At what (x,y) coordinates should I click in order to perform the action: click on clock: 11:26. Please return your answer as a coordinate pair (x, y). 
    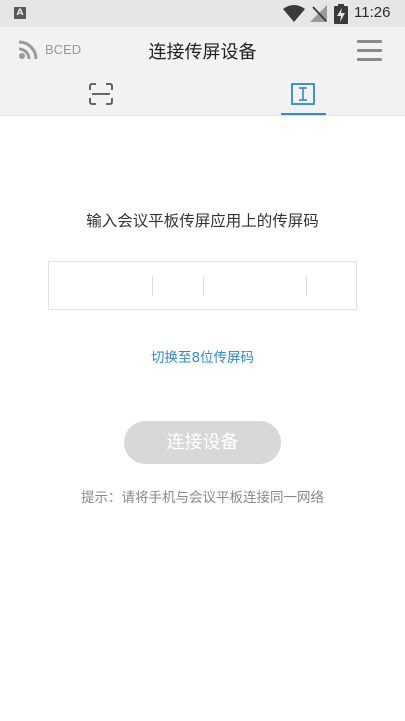
    Looking at the image, I should click on (372, 12).